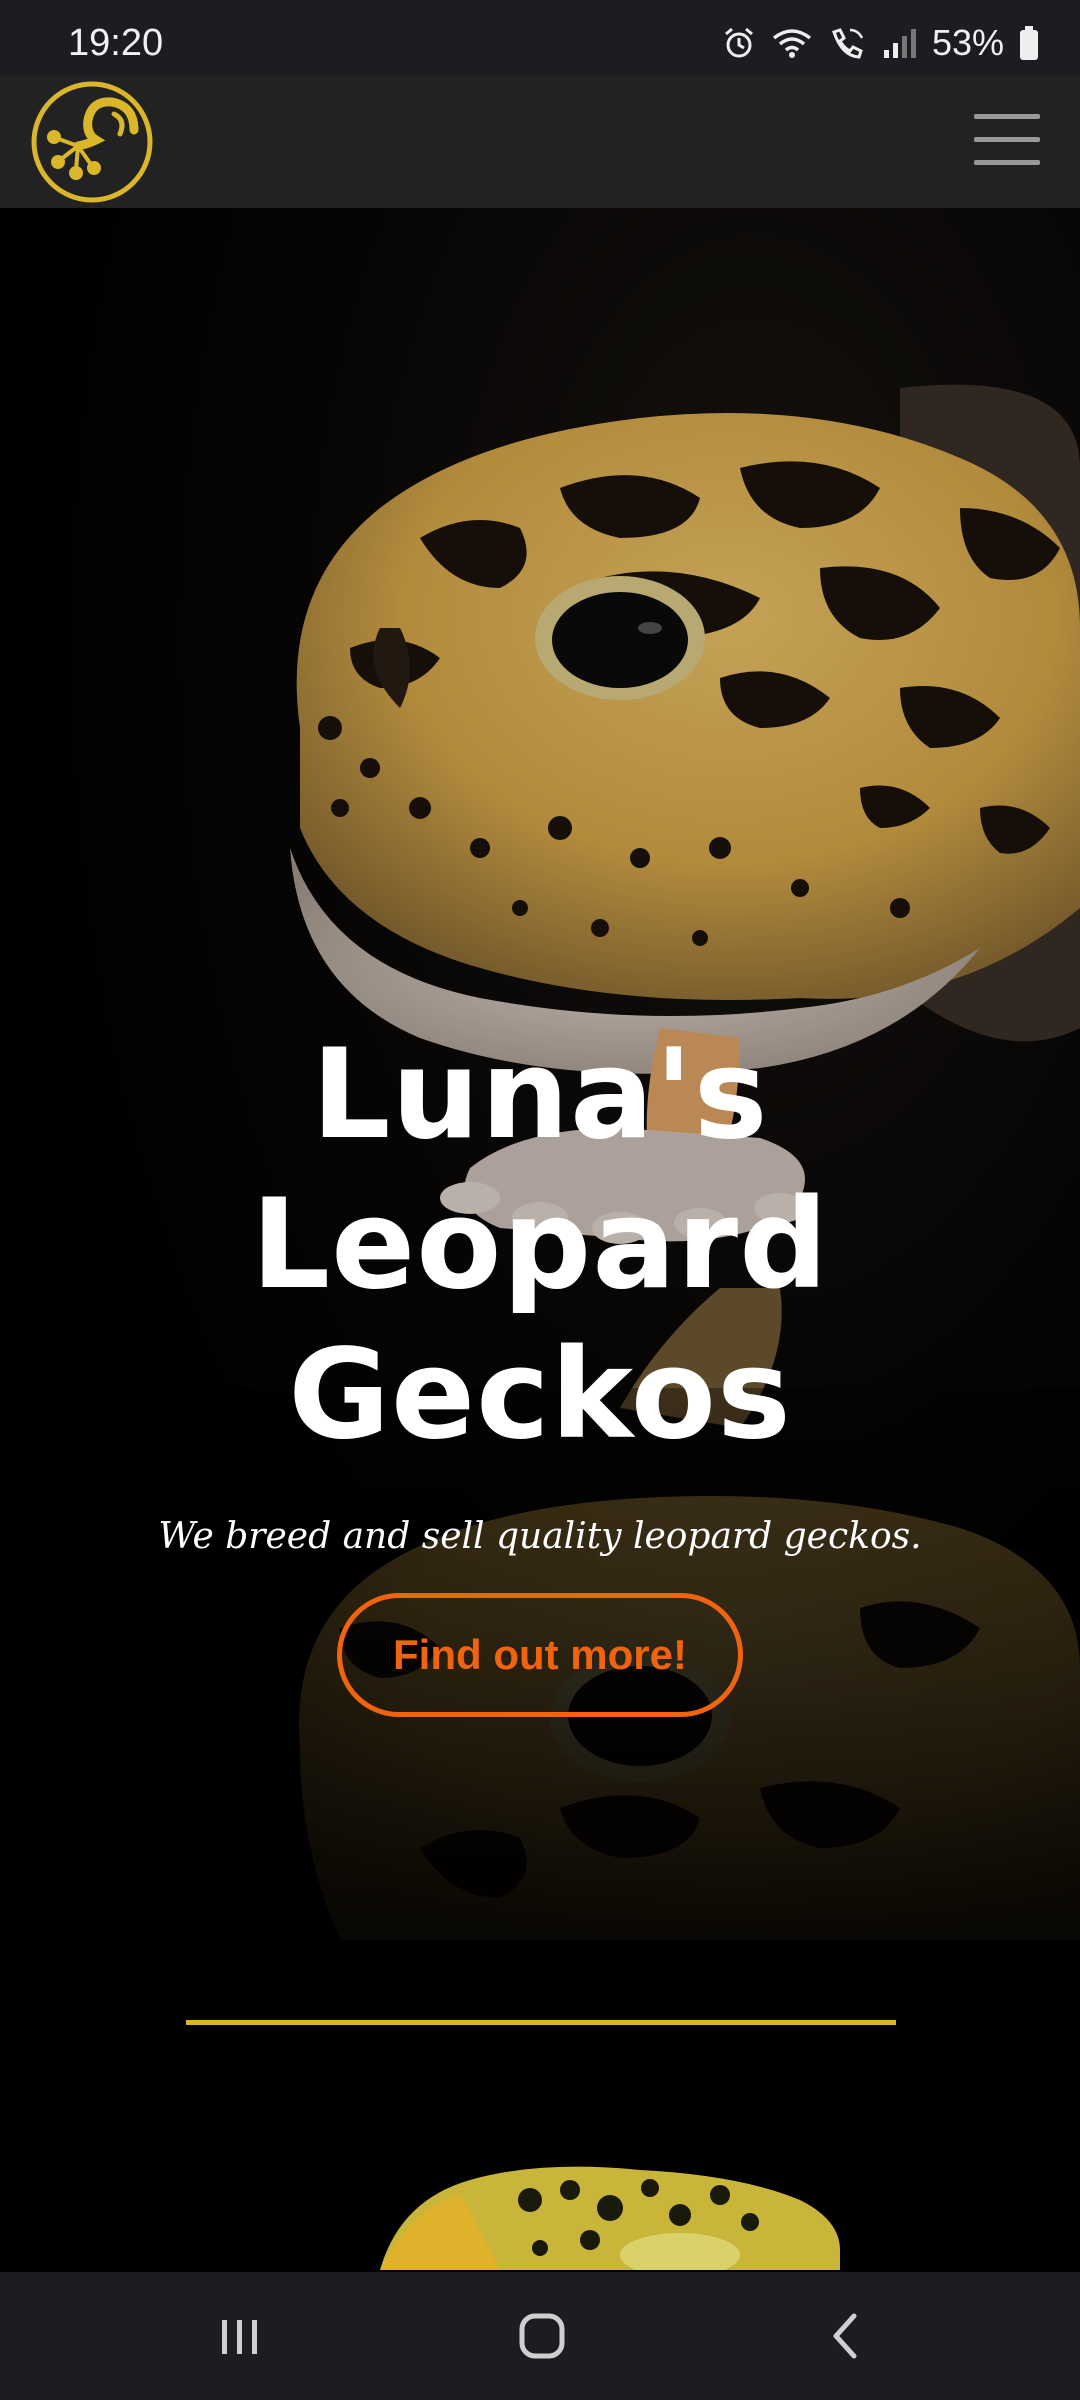 The width and height of the screenshot is (1080, 2400). Describe the element at coordinates (967, 42) in the screenshot. I see `battery-percentage: 53%` at that location.